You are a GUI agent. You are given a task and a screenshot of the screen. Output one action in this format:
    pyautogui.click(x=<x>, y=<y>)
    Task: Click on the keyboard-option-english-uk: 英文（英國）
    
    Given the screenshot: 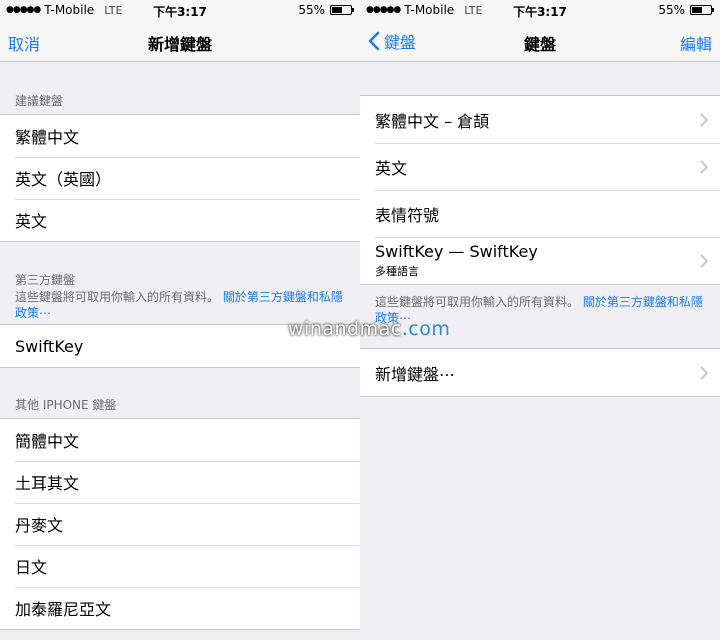 What is the action you would take?
    pyautogui.click(x=180, y=178)
    